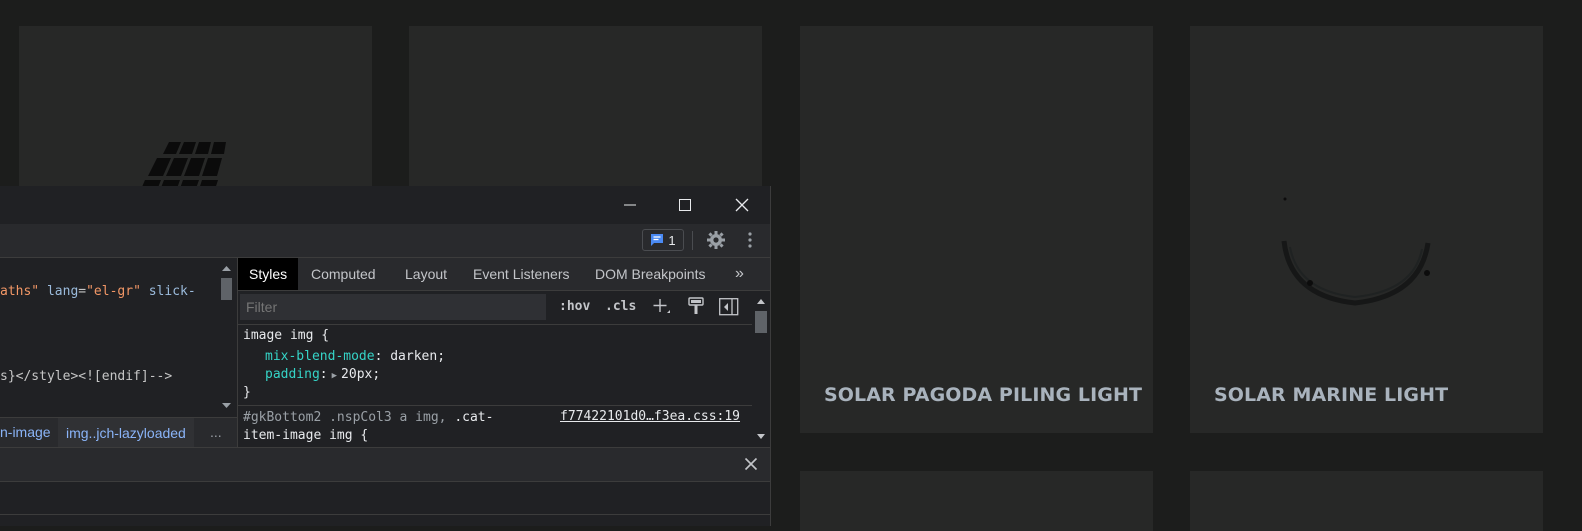 The height and width of the screenshot is (531, 1582). I want to click on stylesheet-source-link: f77422101d0…f3ea.css:19, so click(650, 416).